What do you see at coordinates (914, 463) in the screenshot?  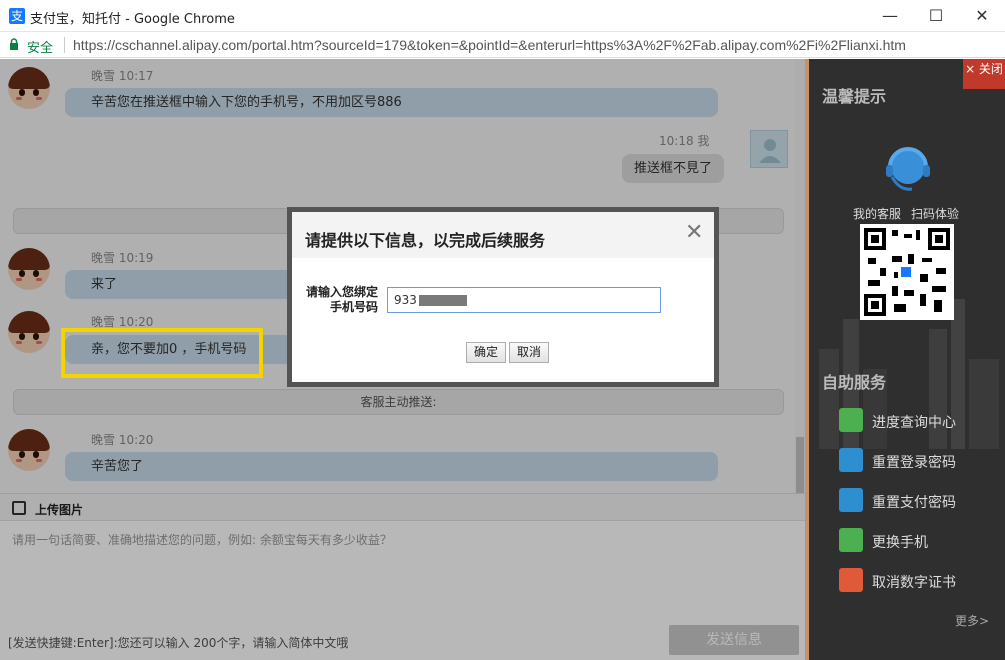 I see `service-label: 重置登录密码` at bounding box center [914, 463].